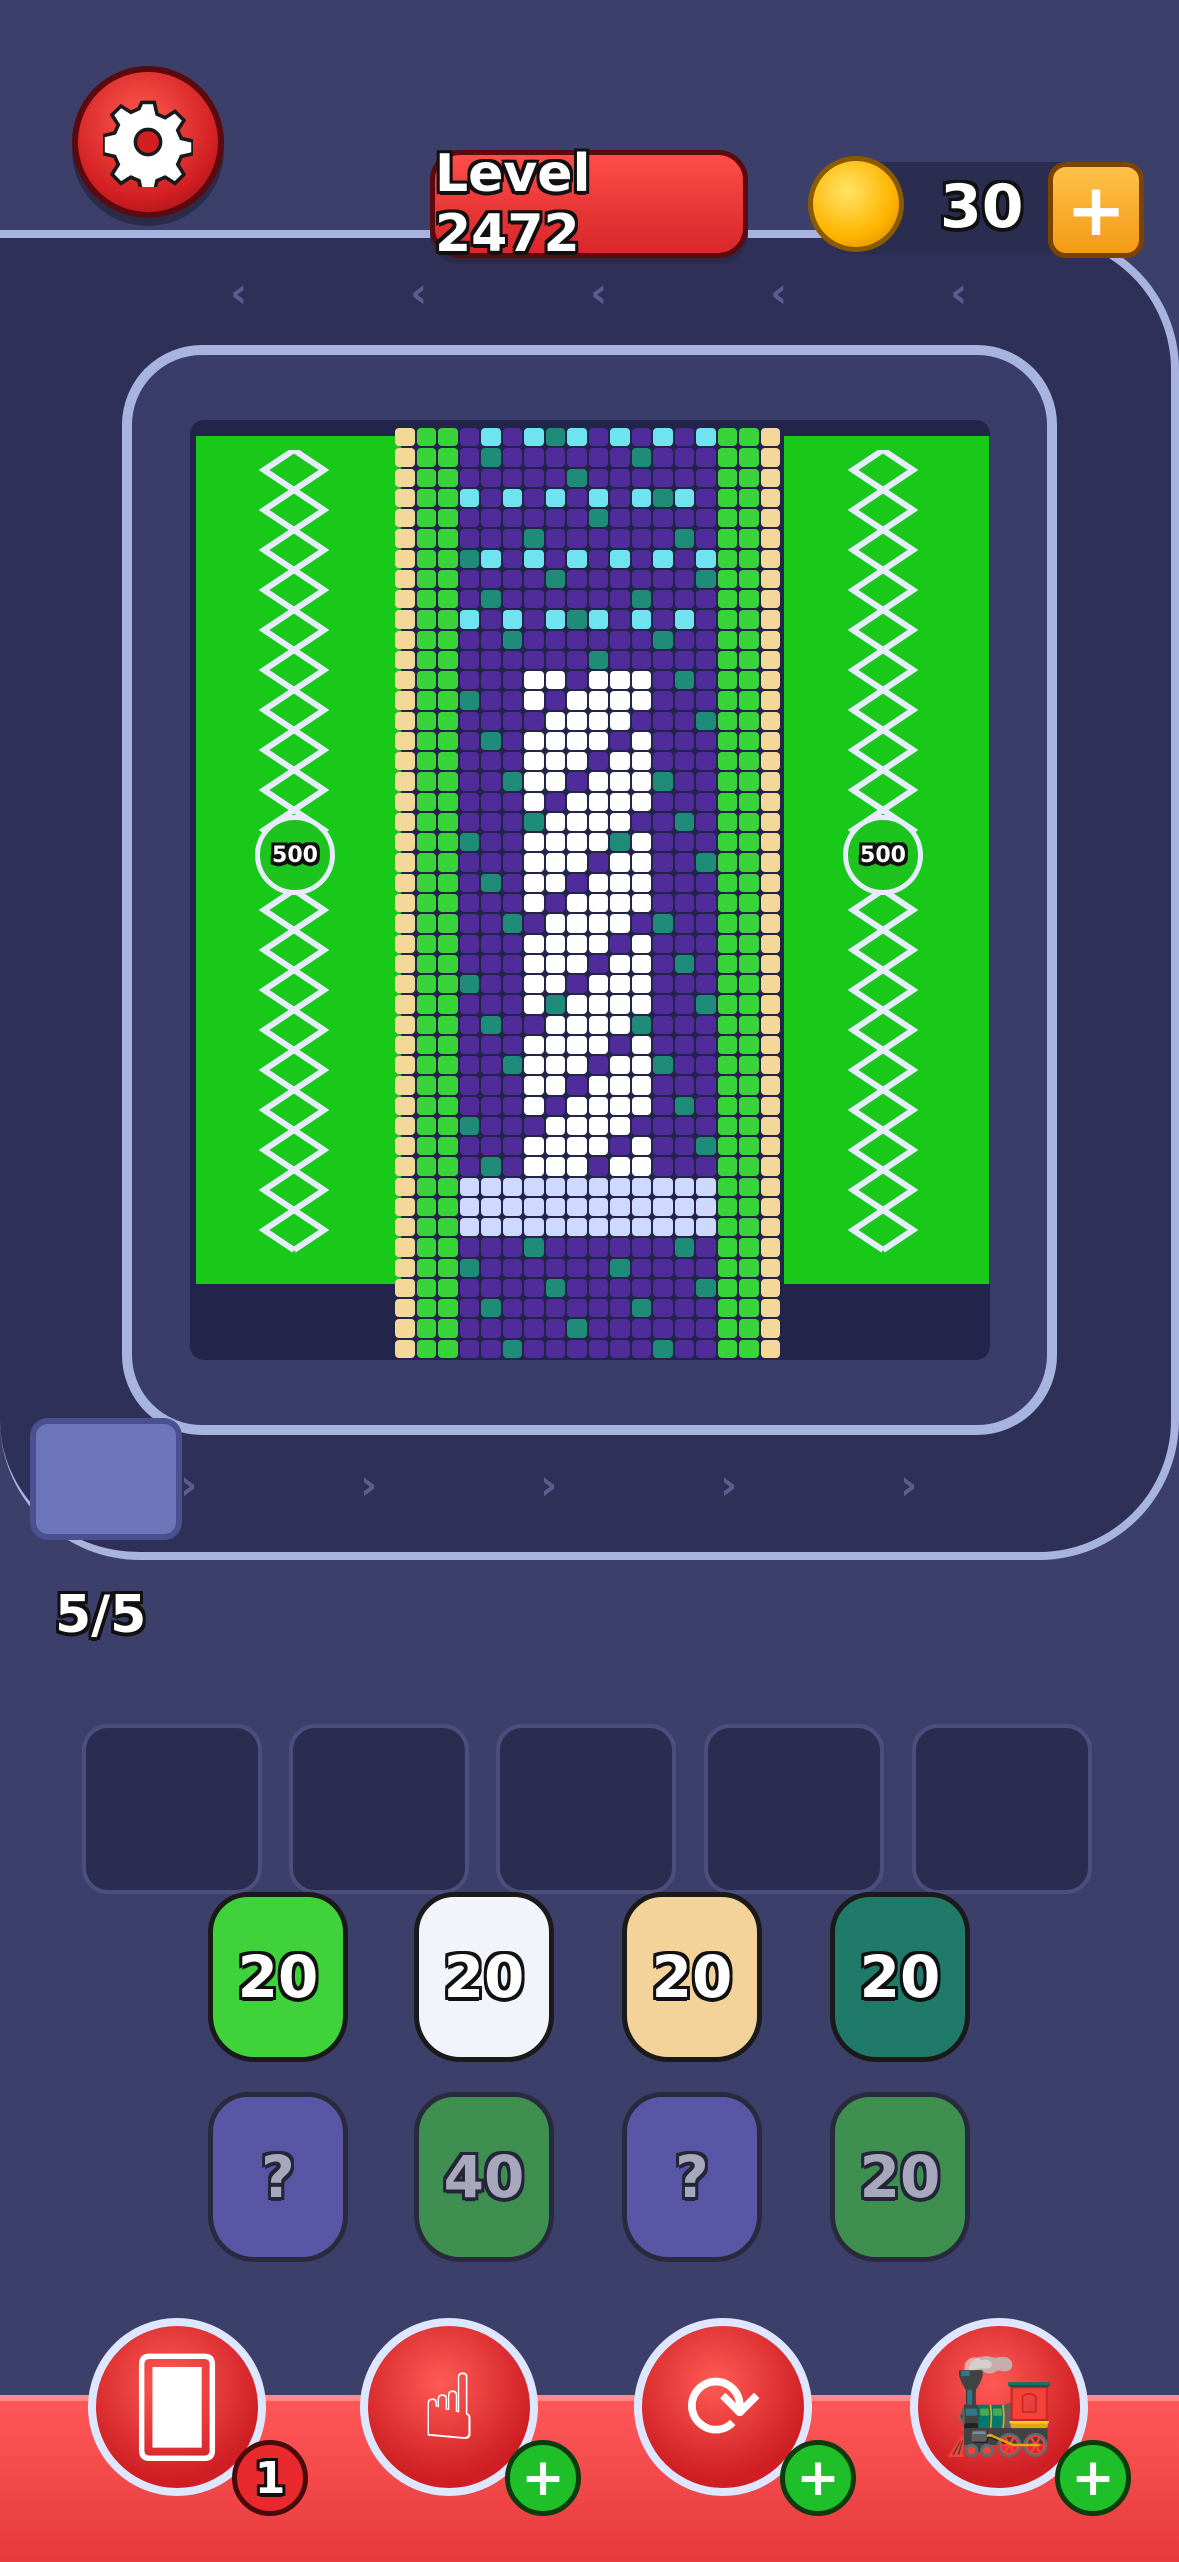 The width and height of the screenshot is (1179, 2562). I want to click on chevron-right-icon: ›, so click(729, 1484).